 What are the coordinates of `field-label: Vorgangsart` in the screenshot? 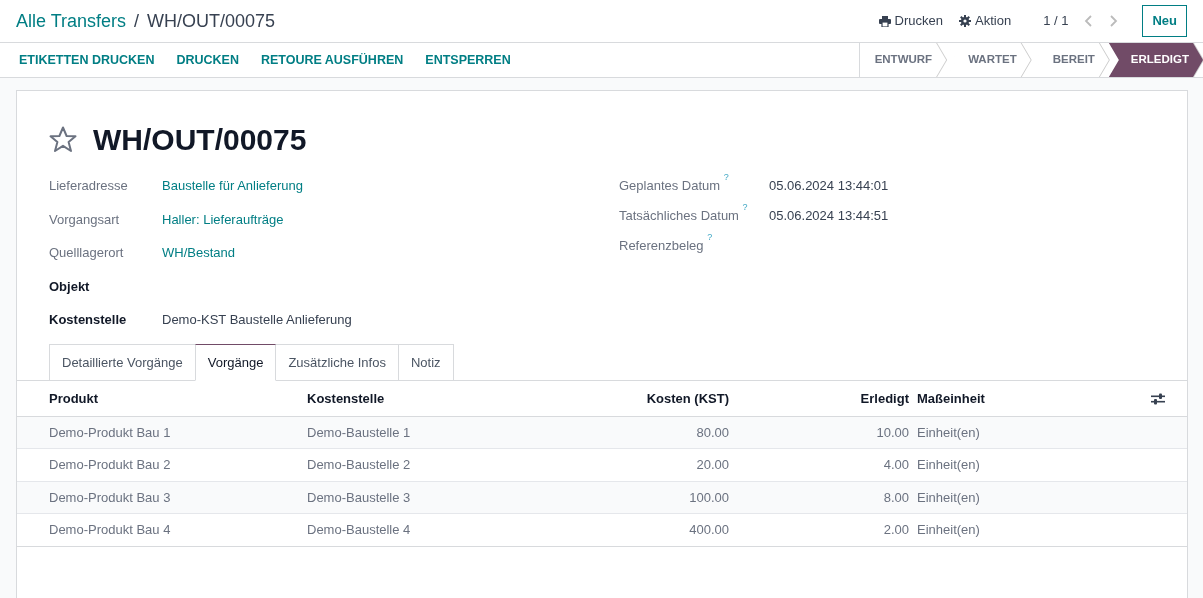 It's located at (85, 219).